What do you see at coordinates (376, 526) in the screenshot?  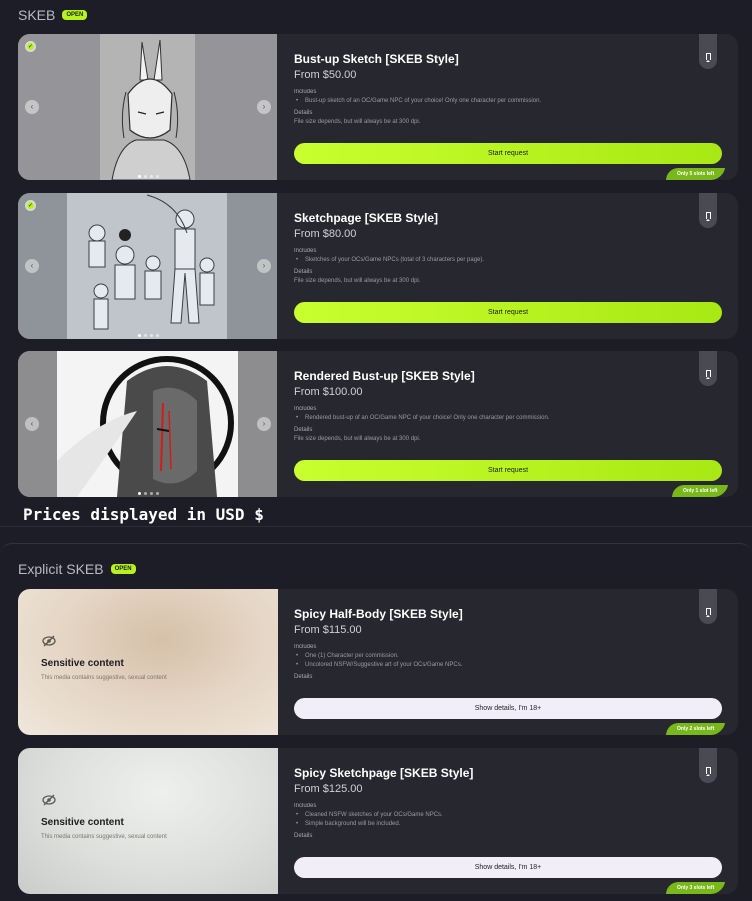 I see `divider` at bounding box center [376, 526].